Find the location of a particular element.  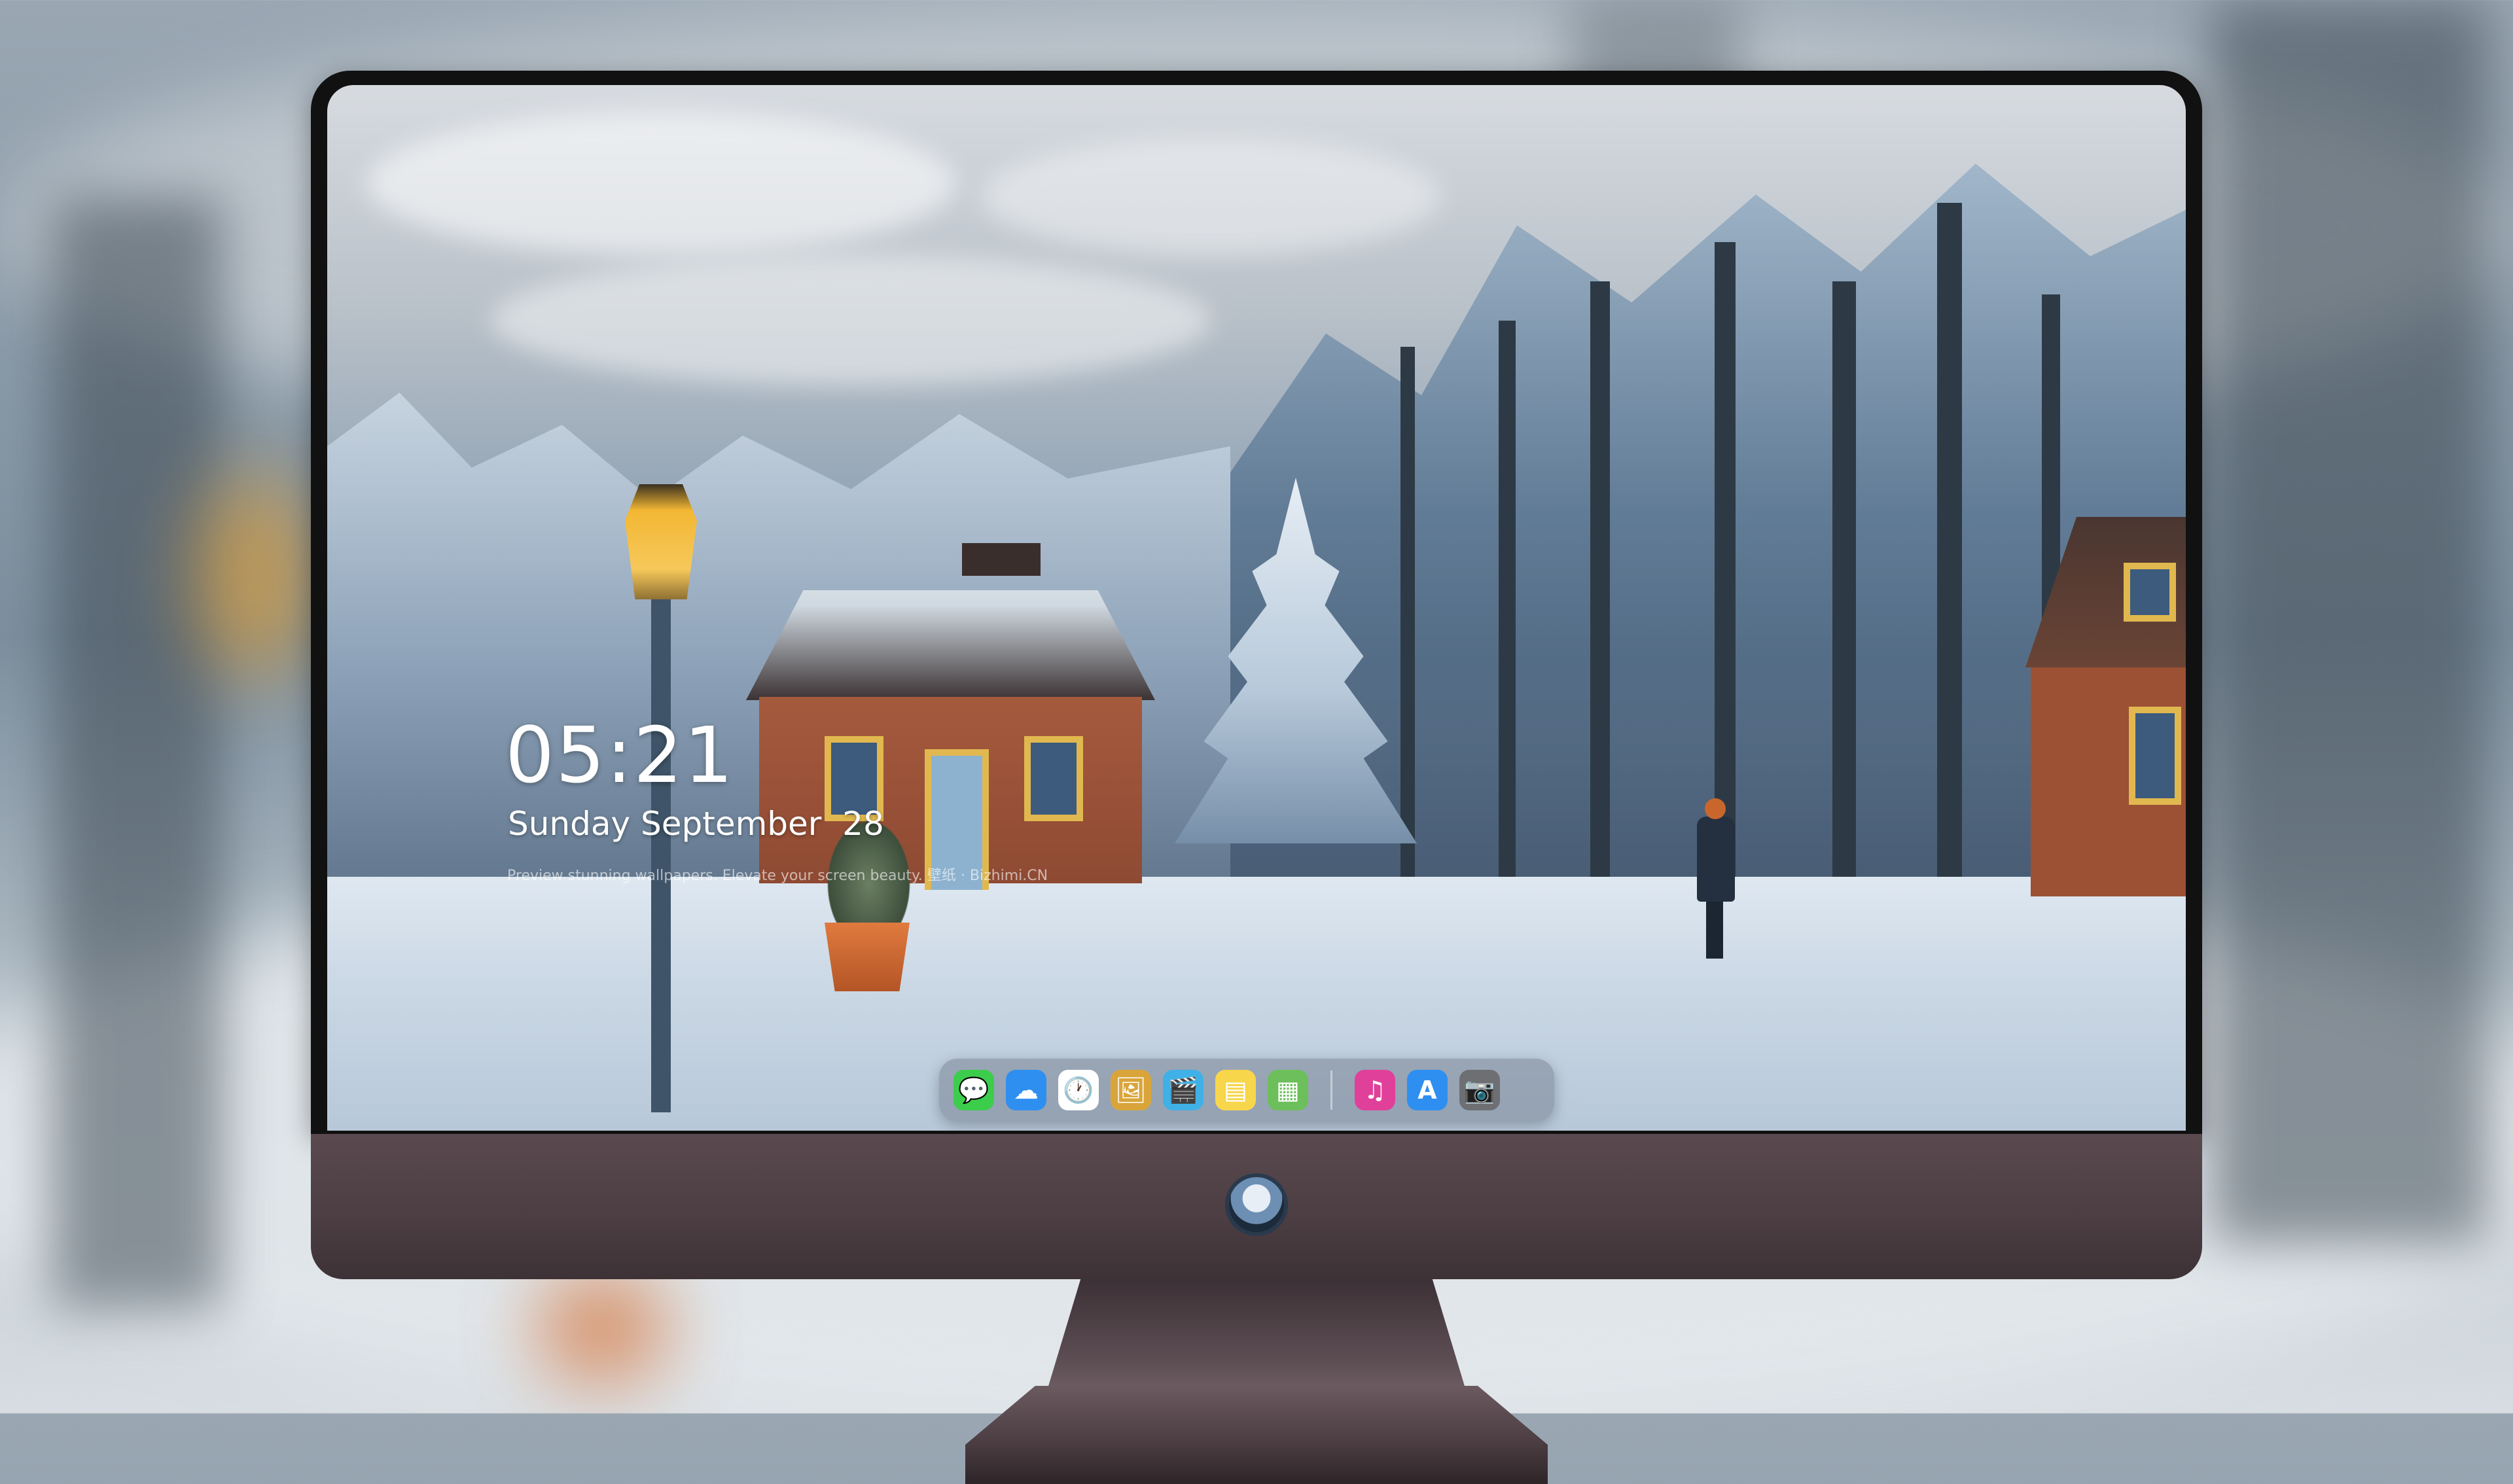

dock: 💬 ☁ 🕐 🖼 🎬 ▤ ▦ ♫ A 📷 is located at coordinates (1246, 1090).